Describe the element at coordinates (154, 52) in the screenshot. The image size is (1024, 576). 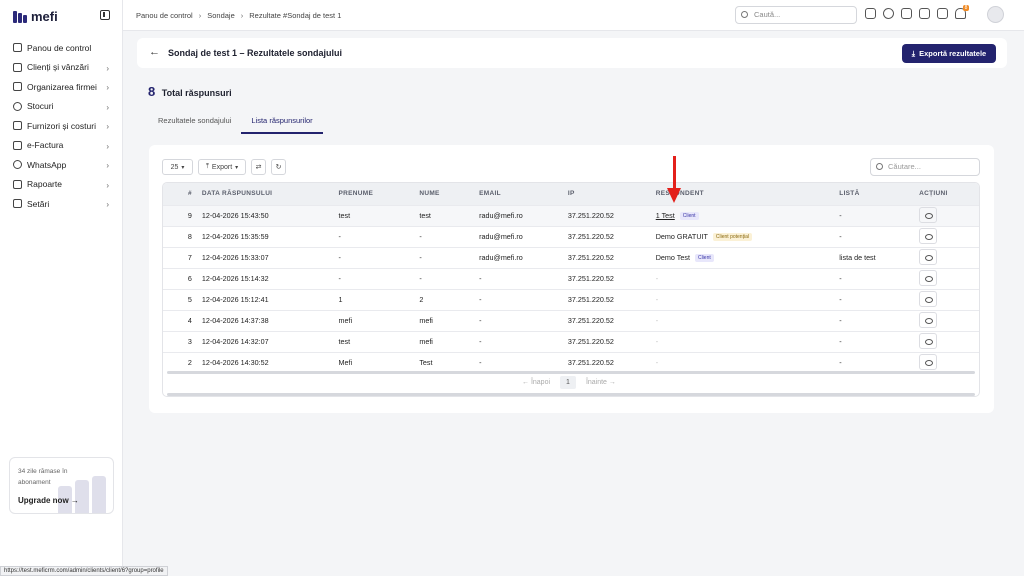
I see `back-arrow-icon: ←` at that location.